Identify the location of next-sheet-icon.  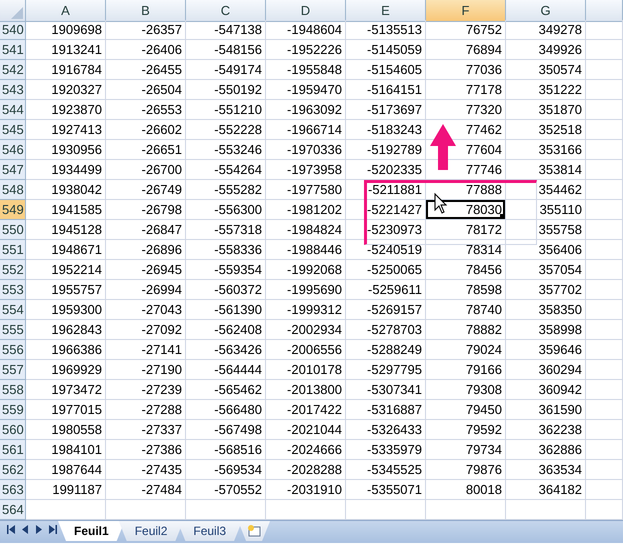
(39, 529).